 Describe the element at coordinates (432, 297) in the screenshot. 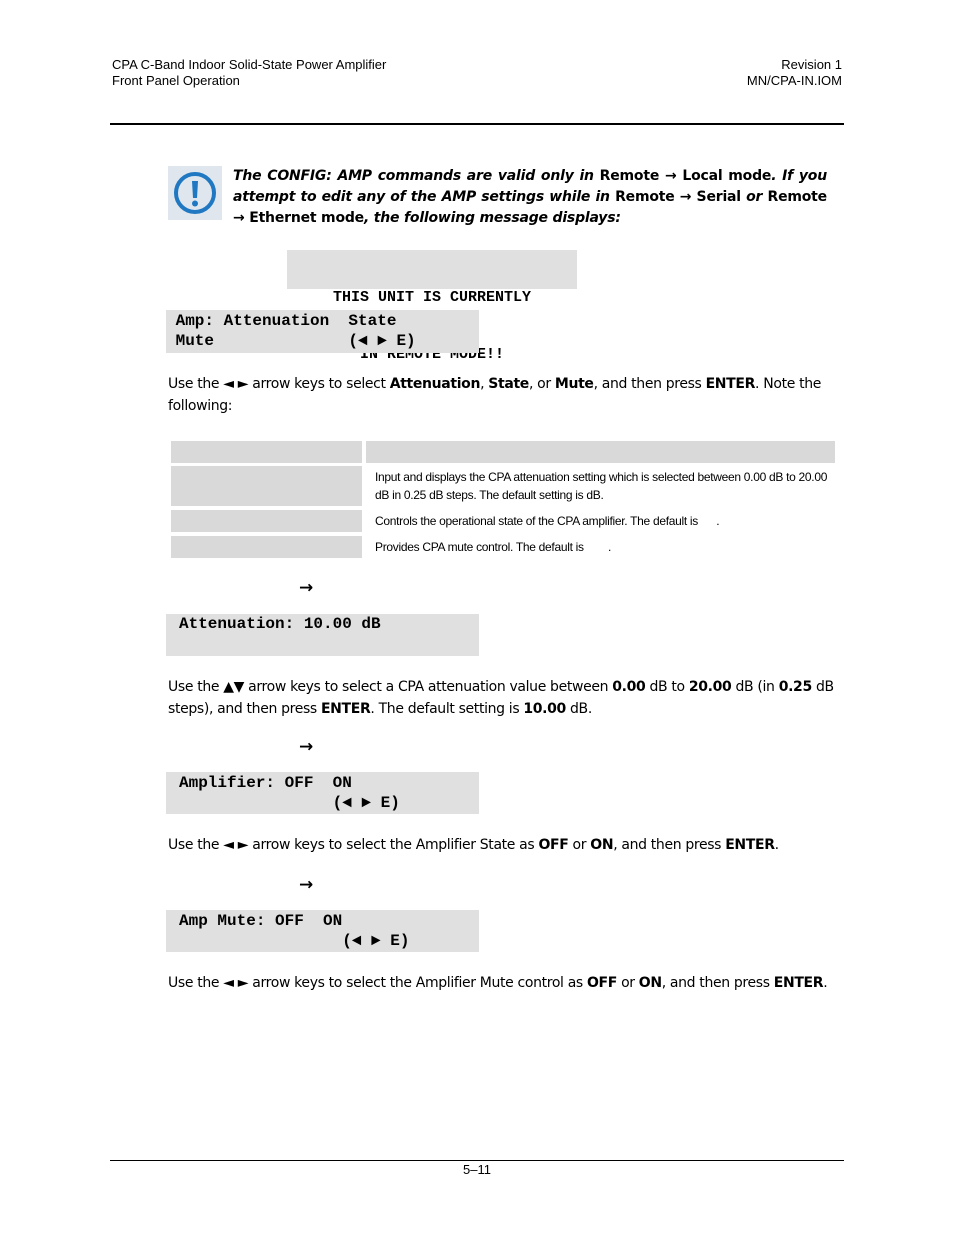

I see `lcd-line: THIS UNIT IS CURRENTLY` at that location.